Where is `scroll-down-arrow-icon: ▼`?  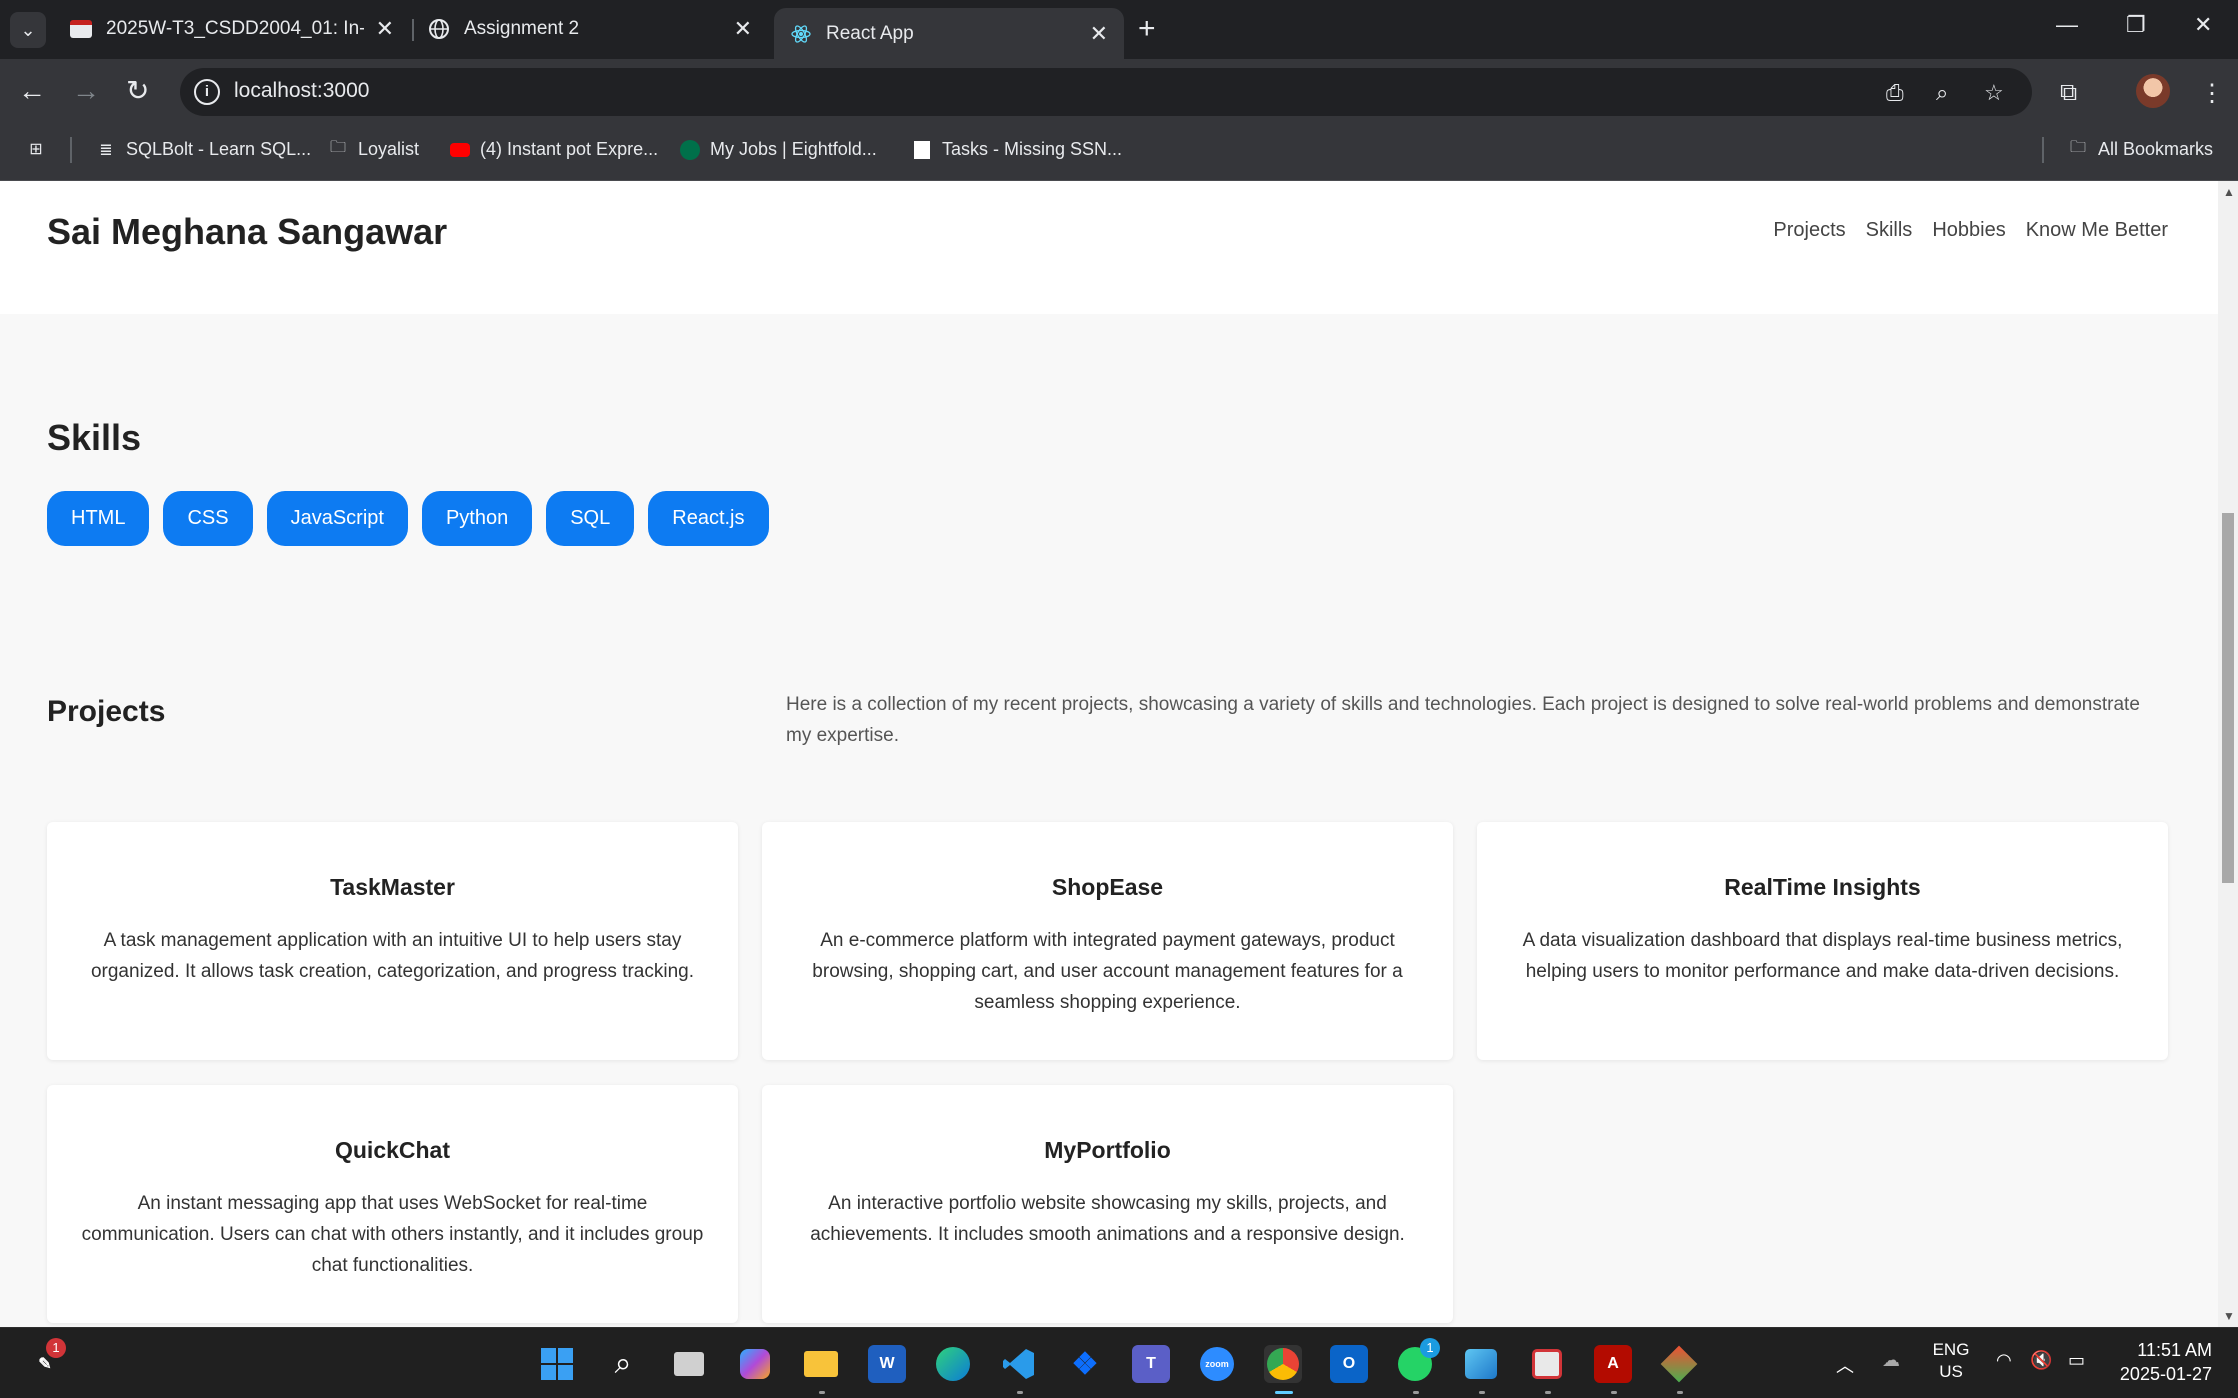 scroll-down-arrow-icon: ▼ is located at coordinates (2229, 1316).